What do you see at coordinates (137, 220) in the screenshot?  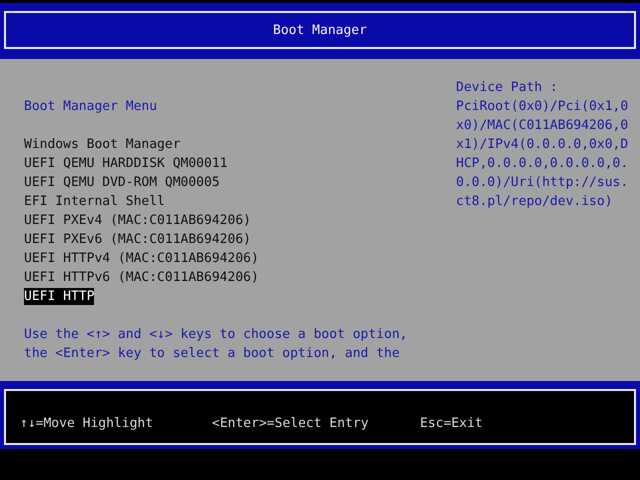 I see `boot-option: UEFI PXEv4 (MAC:C011AB694206)` at bounding box center [137, 220].